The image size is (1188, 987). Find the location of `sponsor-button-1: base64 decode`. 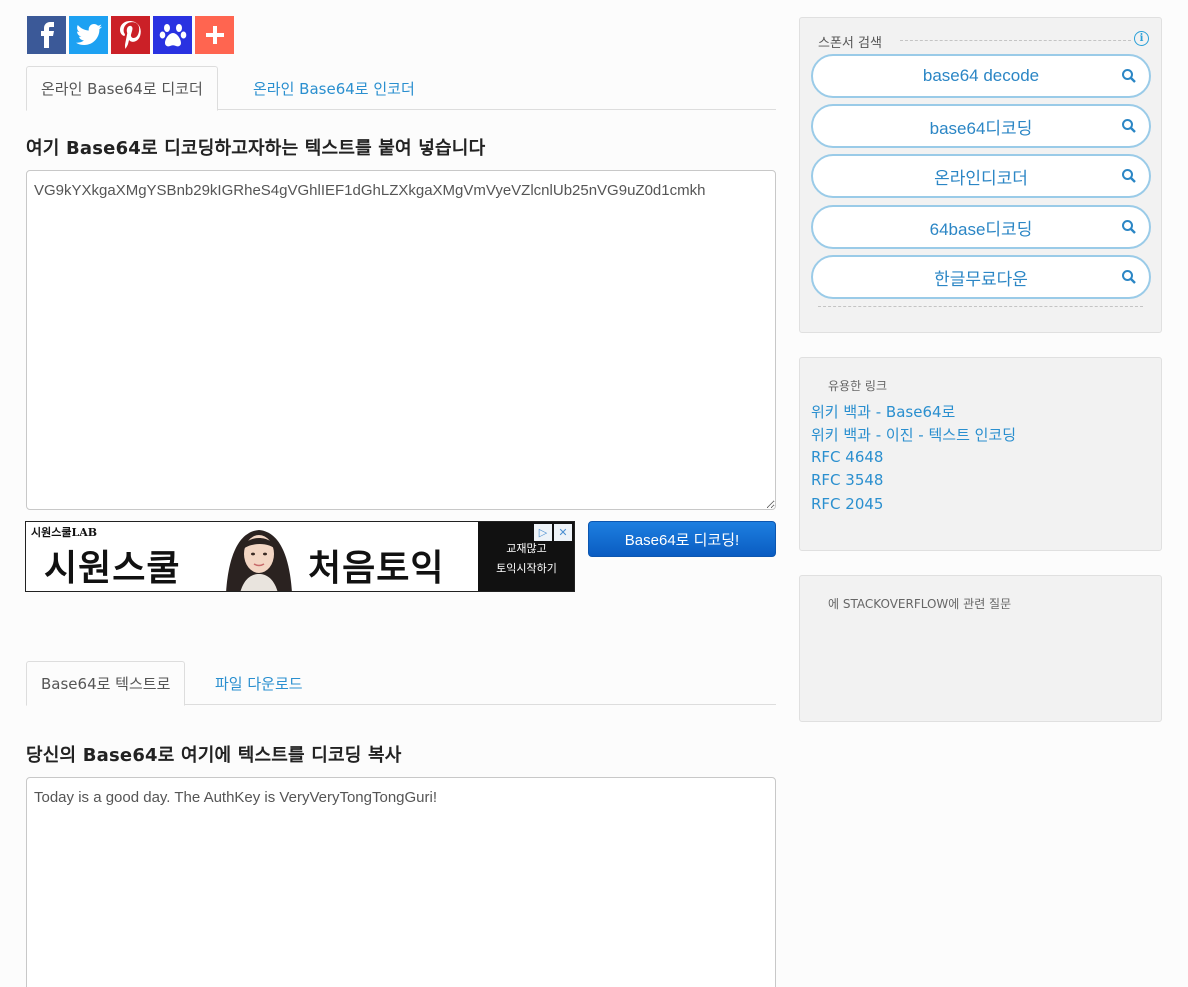

sponsor-button-1: base64 decode is located at coordinates (981, 76).